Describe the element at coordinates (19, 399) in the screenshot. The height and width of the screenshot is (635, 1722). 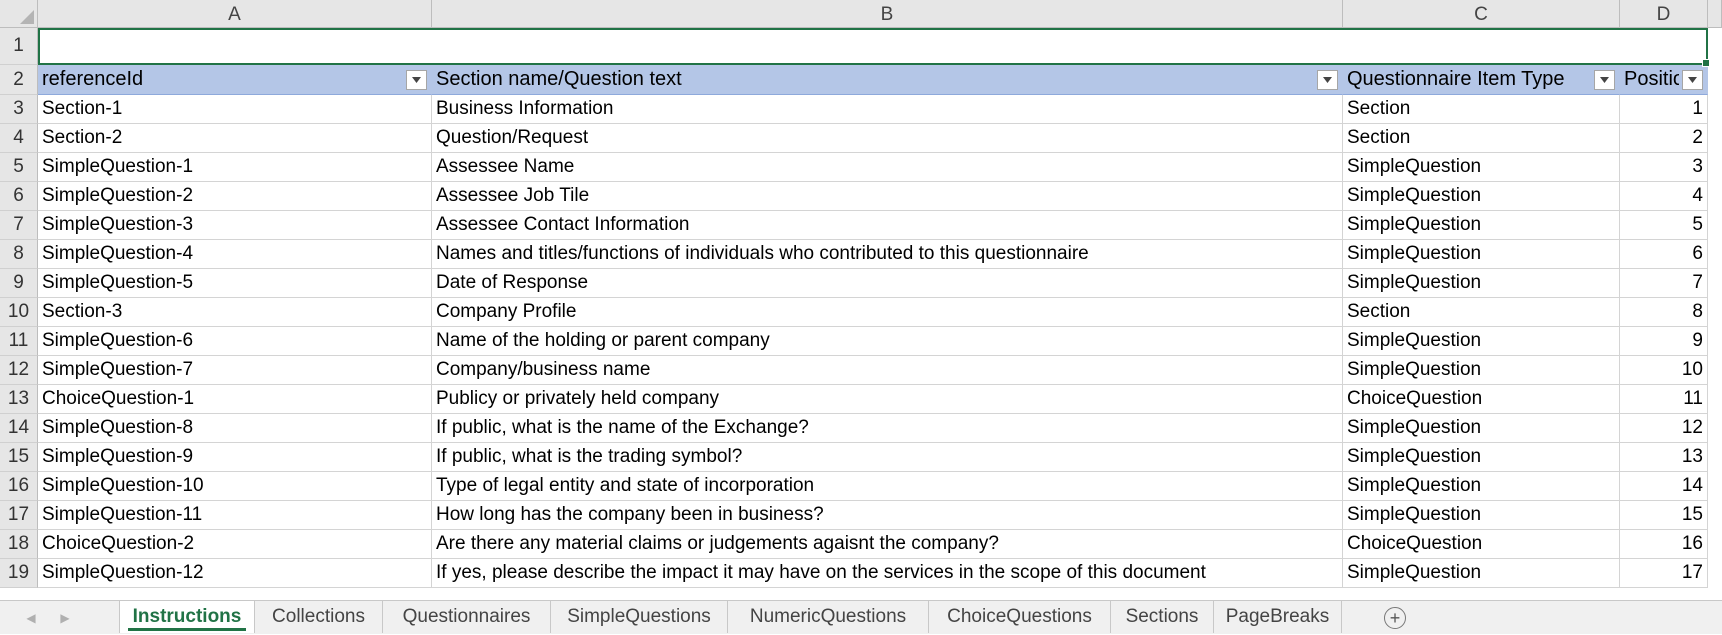
I see `row-header: 13` at that location.